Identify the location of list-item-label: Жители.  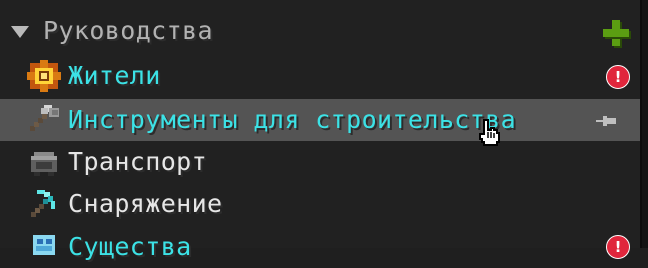
(114, 75).